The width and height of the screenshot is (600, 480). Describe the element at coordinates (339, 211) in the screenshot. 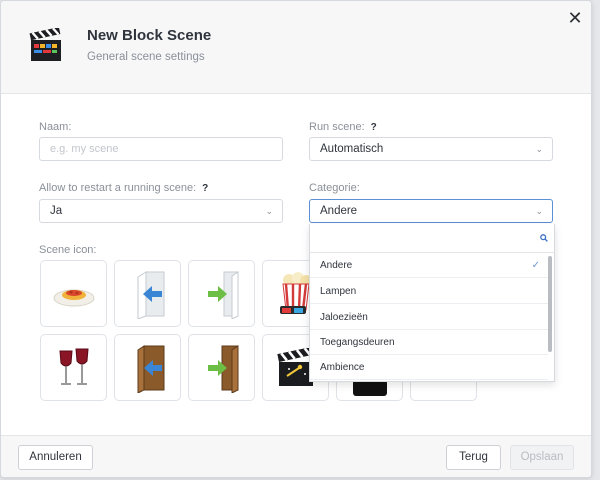

I see `categorie-value: Andere` at that location.